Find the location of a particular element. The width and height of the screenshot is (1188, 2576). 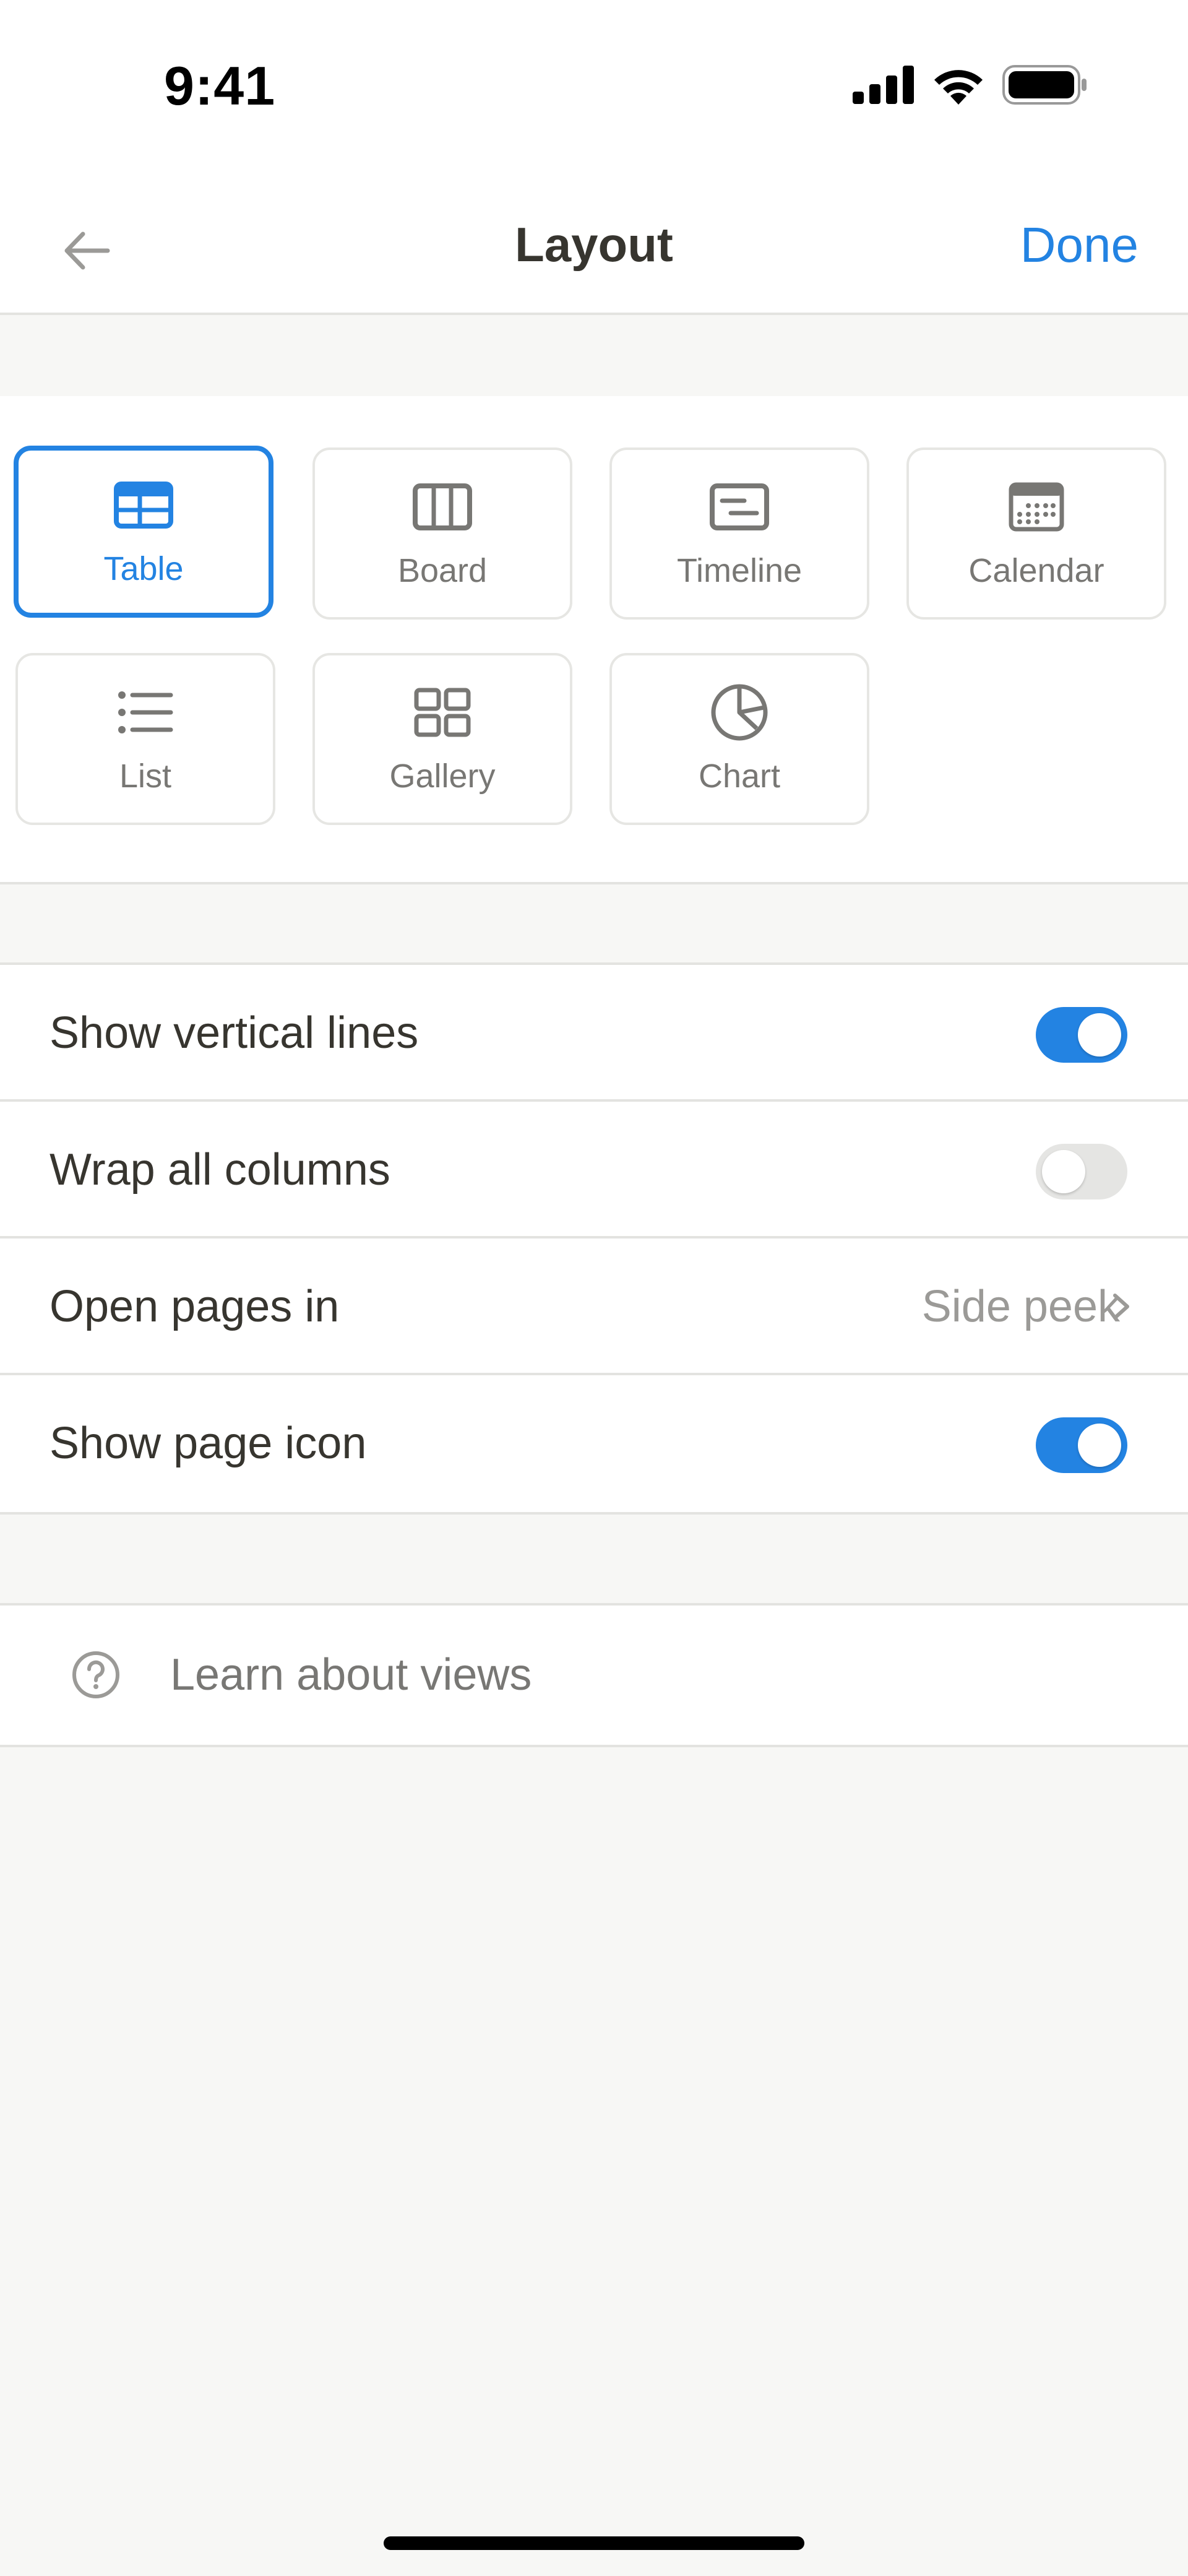

layout-option-label: Gallery is located at coordinates (442, 776).